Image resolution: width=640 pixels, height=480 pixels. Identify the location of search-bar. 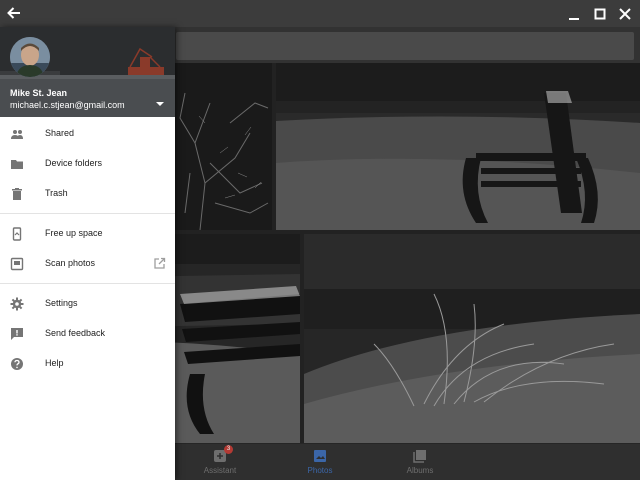
(405, 46).